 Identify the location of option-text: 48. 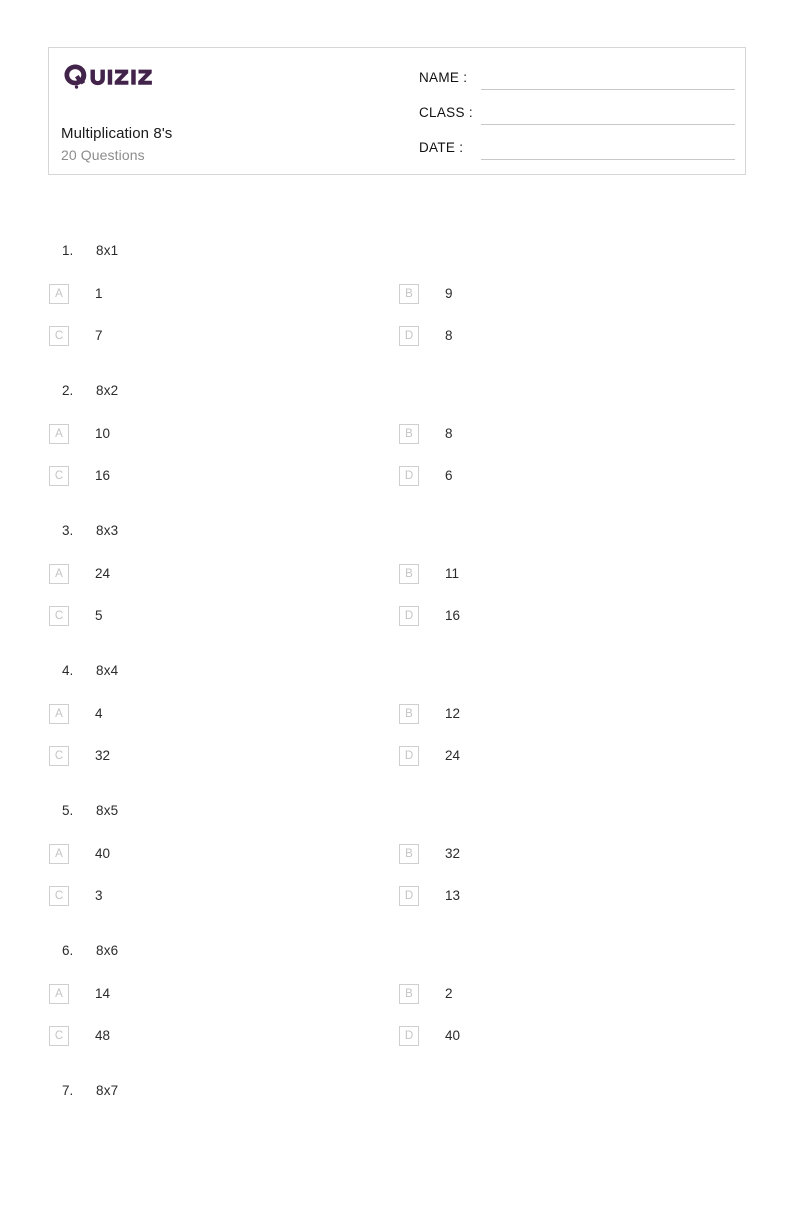
(103, 1035).